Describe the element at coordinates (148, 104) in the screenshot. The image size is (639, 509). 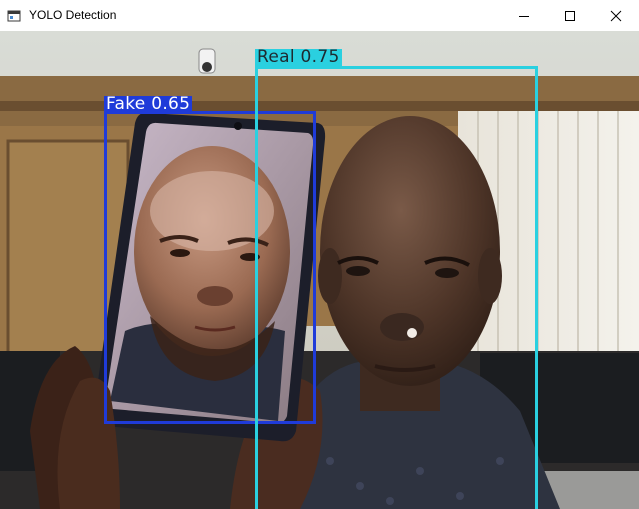
I see `fake-detection-label: Fake 0.65` at that location.